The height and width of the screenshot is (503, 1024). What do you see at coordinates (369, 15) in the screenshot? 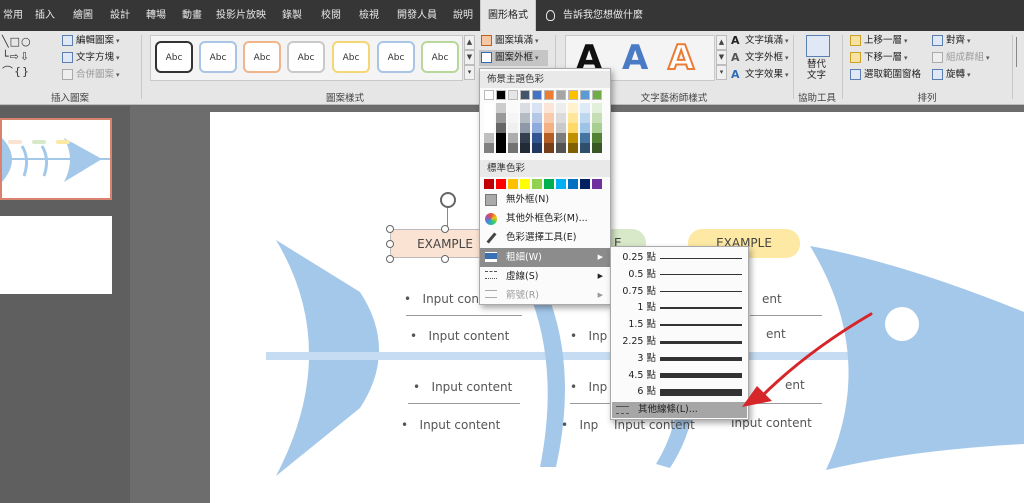
I see `tab-view: 檢視` at bounding box center [369, 15].